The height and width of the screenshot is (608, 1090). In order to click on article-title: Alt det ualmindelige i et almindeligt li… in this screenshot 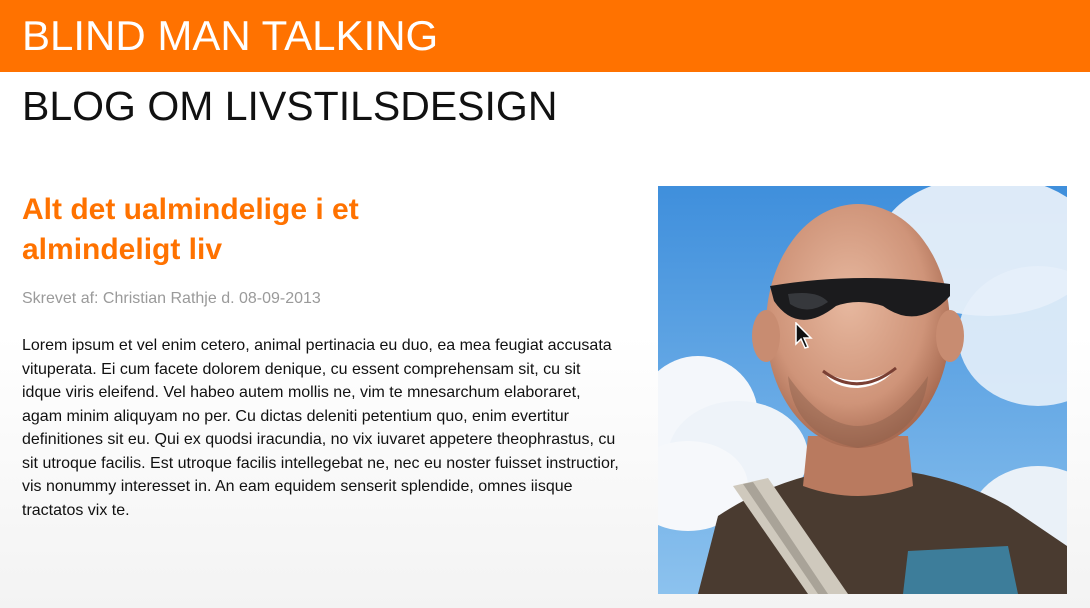, I will do `click(252, 230)`.